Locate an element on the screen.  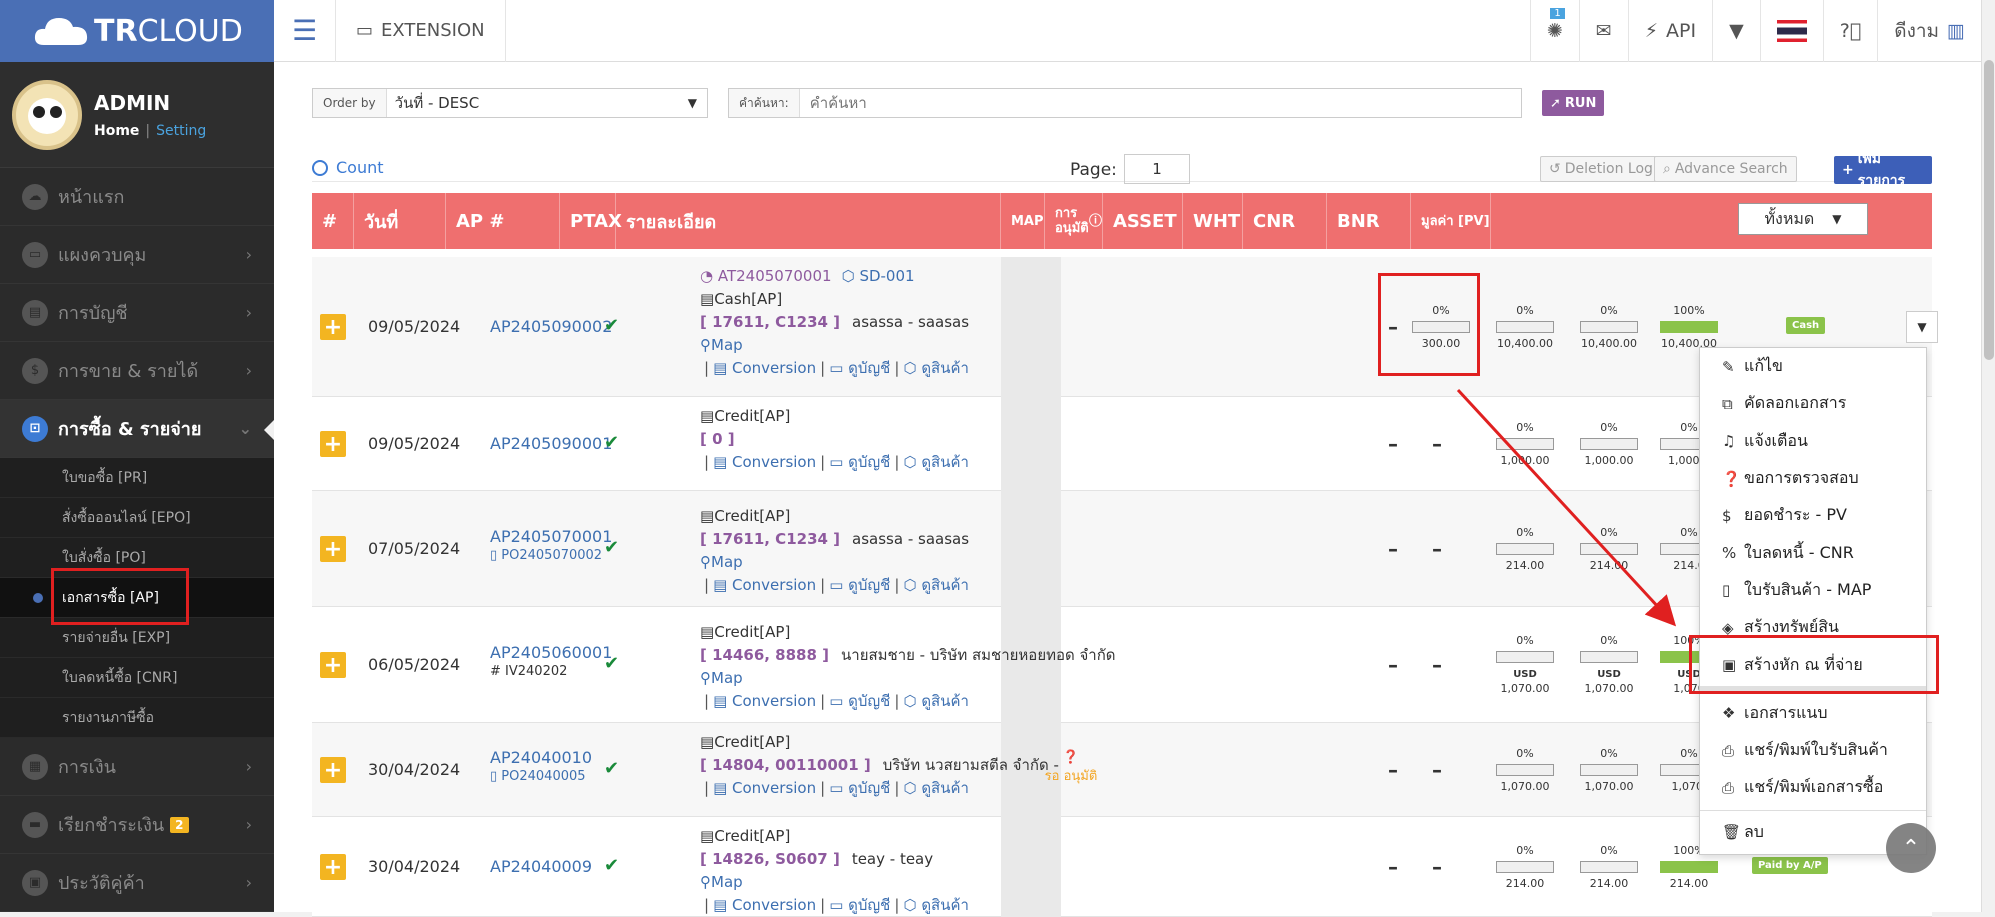
sidebar-item-purchase: ⊡ การซื้อ & รายจ่าย ⌄ is located at coordinates (137, 429).